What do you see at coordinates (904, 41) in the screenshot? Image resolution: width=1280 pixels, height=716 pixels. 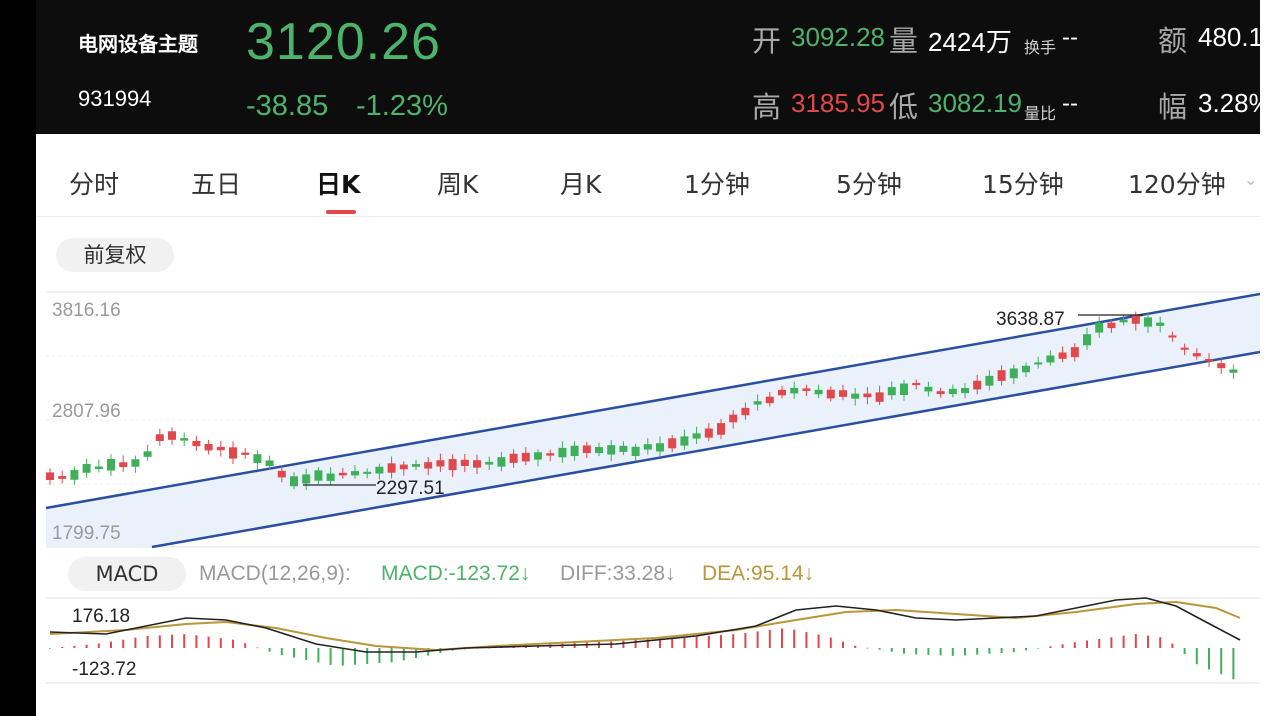 I see `volume-label: 量` at bounding box center [904, 41].